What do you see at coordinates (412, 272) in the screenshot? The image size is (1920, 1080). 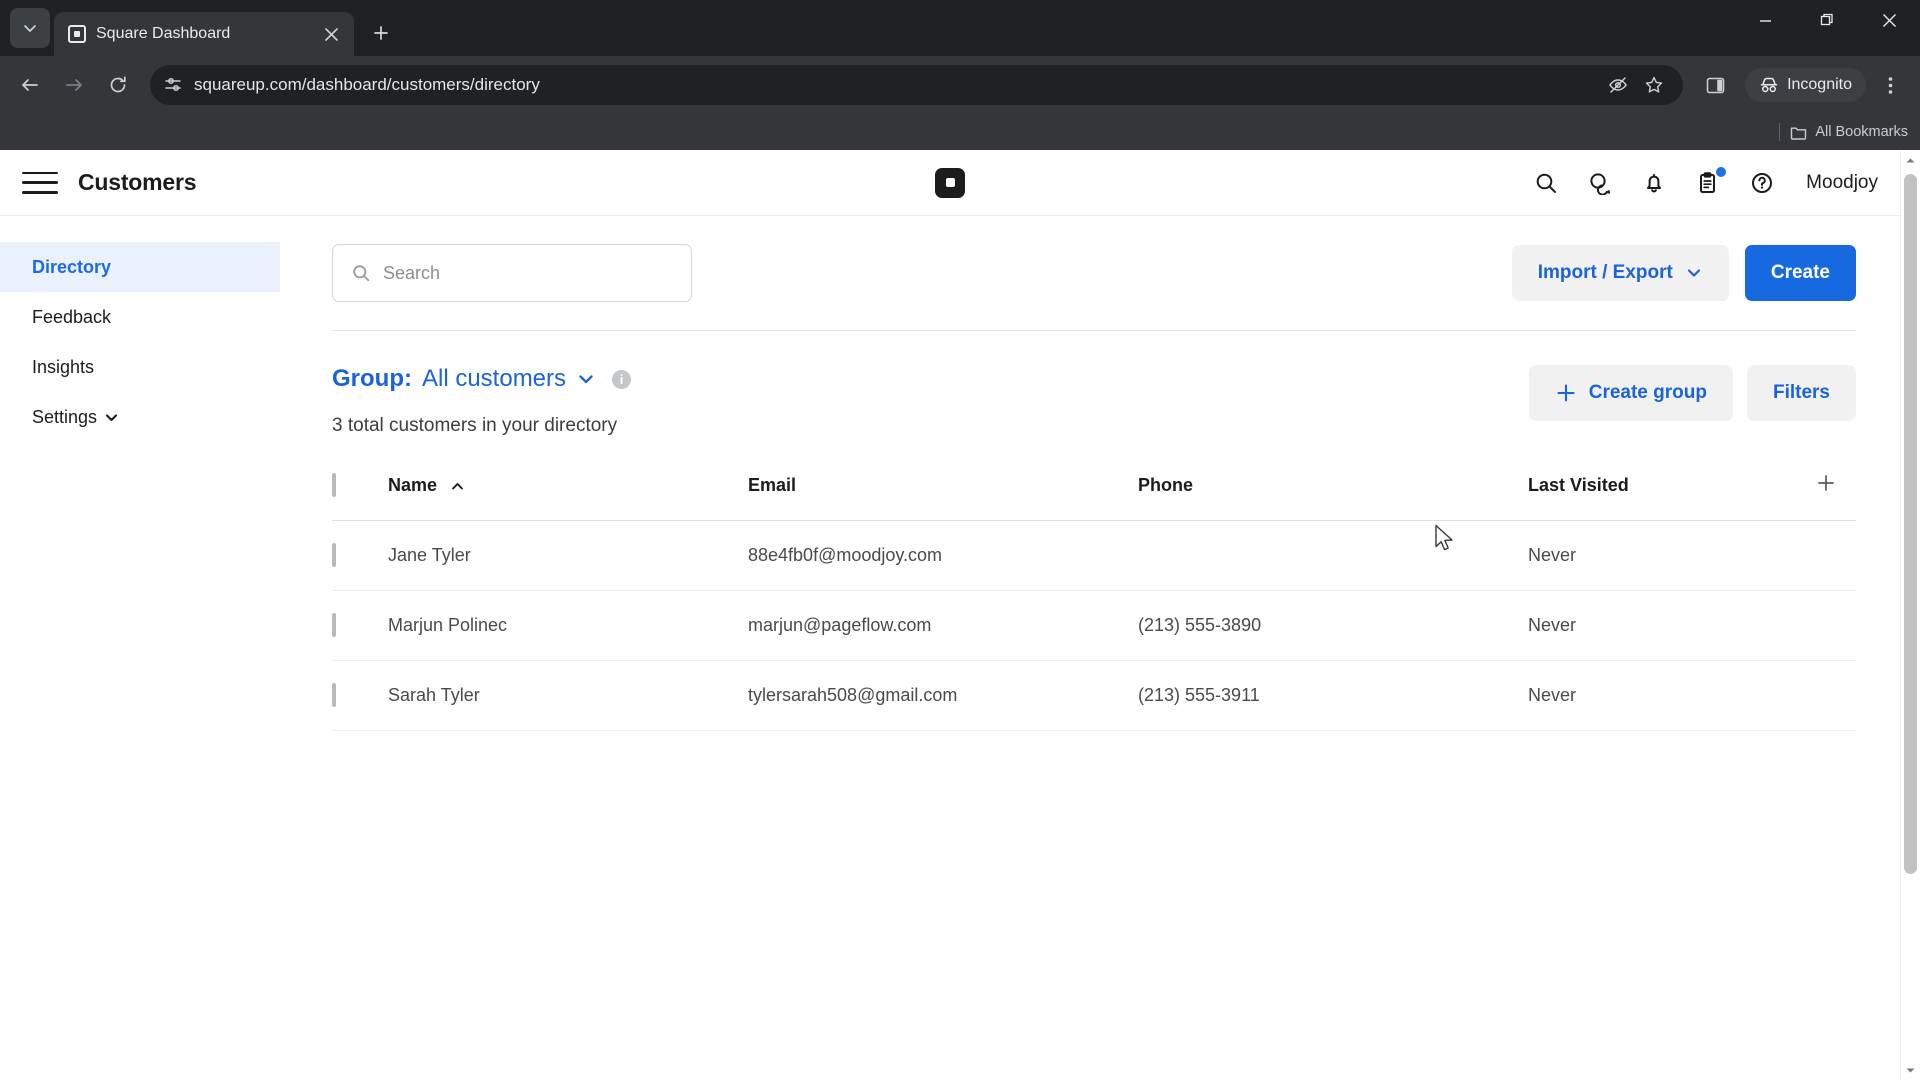 I see `search-placeholder: Search` at bounding box center [412, 272].